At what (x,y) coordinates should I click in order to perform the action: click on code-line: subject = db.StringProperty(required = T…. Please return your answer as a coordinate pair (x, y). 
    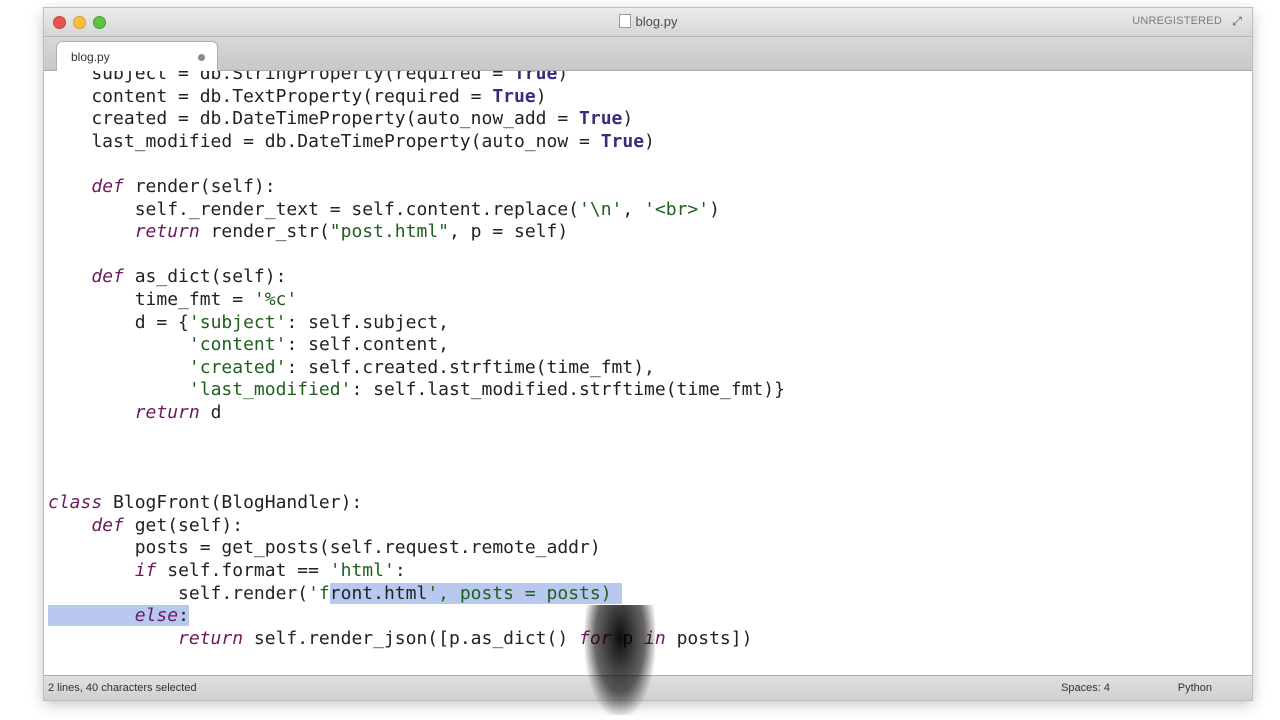
    Looking at the image, I should click on (308, 77).